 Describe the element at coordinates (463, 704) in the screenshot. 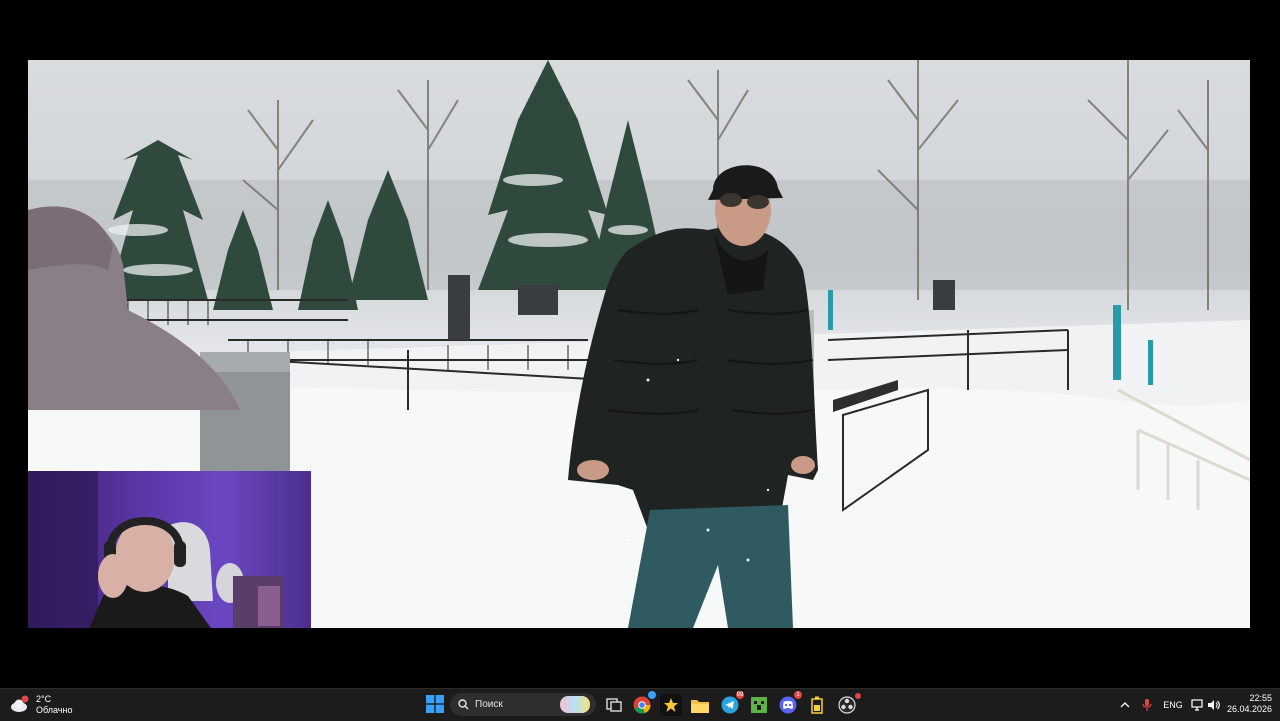

I see `search-icon` at that location.